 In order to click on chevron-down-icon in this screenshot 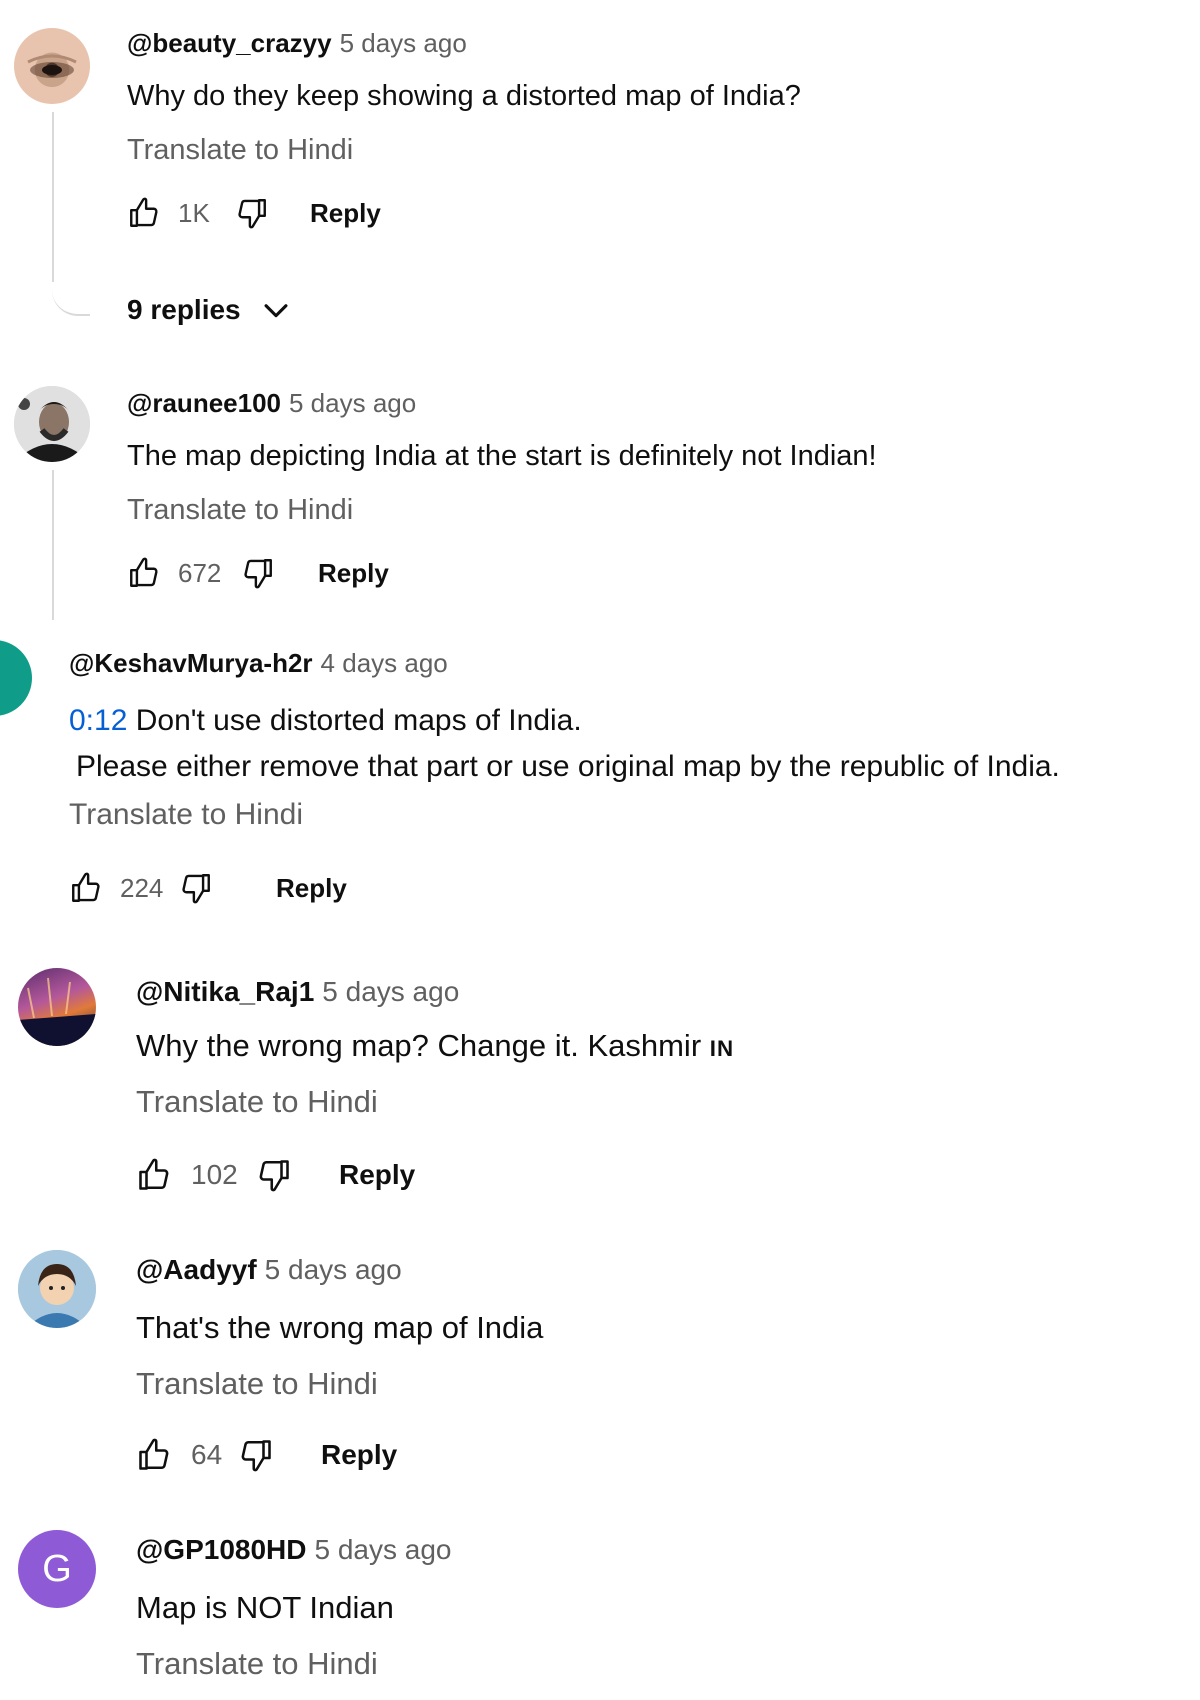, I will do `click(276, 311)`.